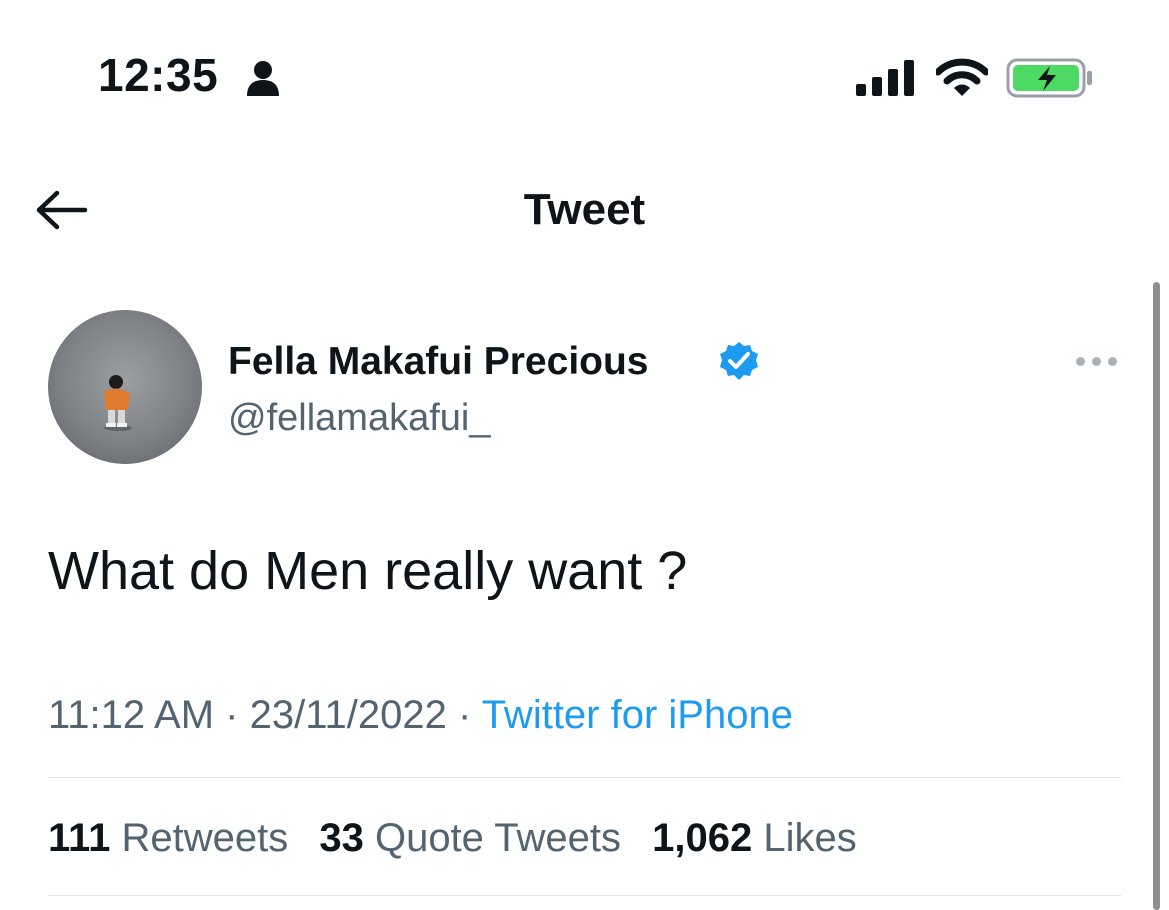 The image size is (1169, 910). I want to click on quote-tweets-count: 33, so click(341, 838).